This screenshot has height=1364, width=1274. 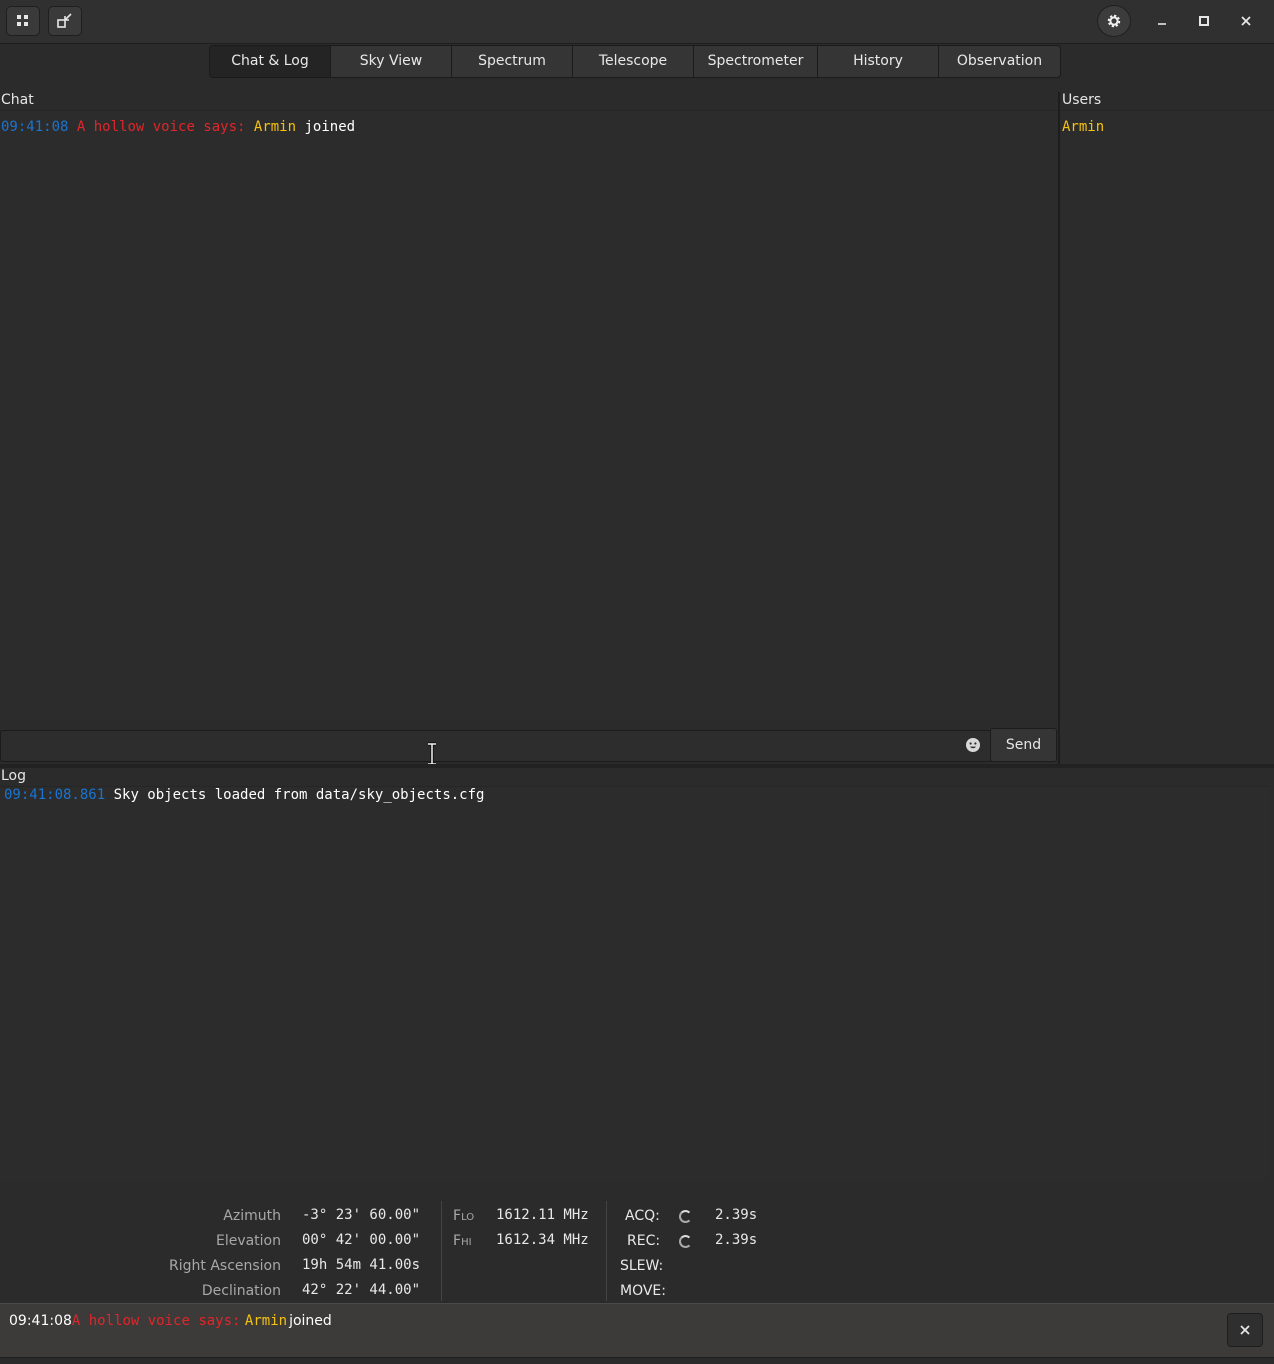 What do you see at coordinates (637, 22) in the screenshot?
I see `header-bar` at bounding box center [637, 22].